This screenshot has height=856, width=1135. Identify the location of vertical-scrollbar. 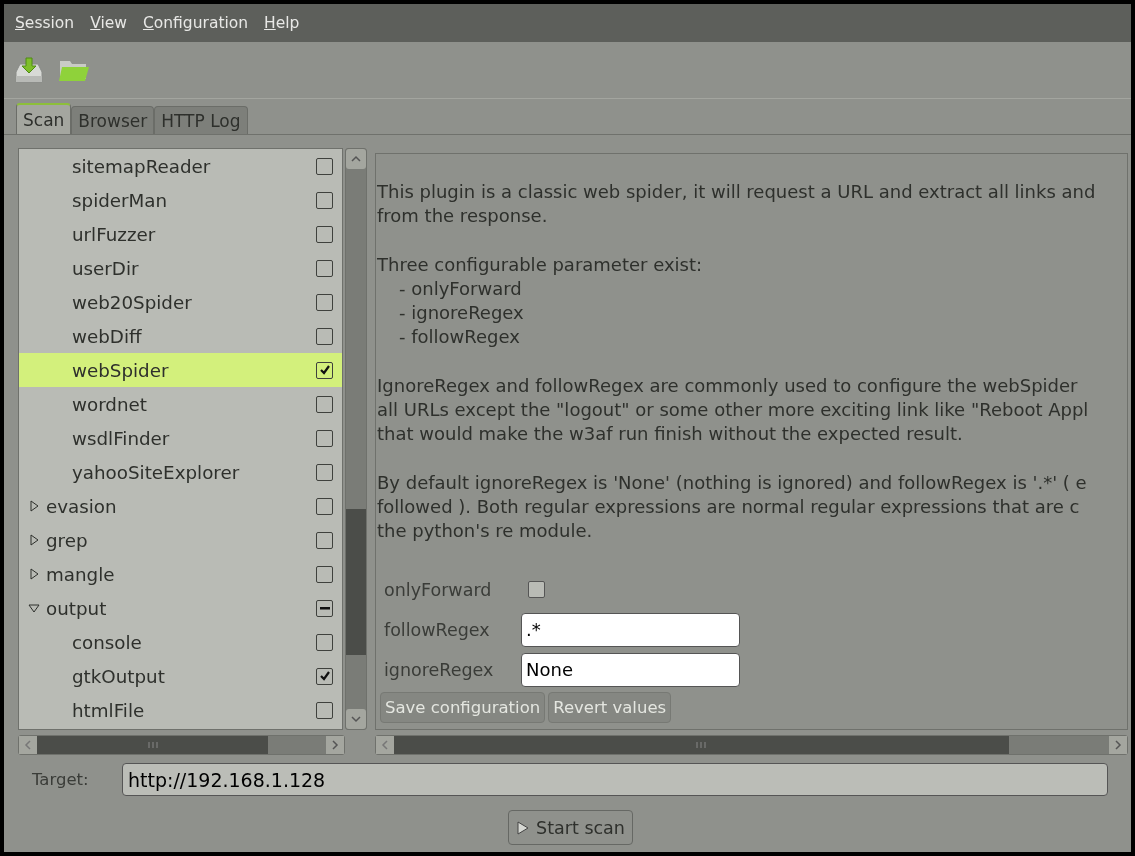
(356, 439).